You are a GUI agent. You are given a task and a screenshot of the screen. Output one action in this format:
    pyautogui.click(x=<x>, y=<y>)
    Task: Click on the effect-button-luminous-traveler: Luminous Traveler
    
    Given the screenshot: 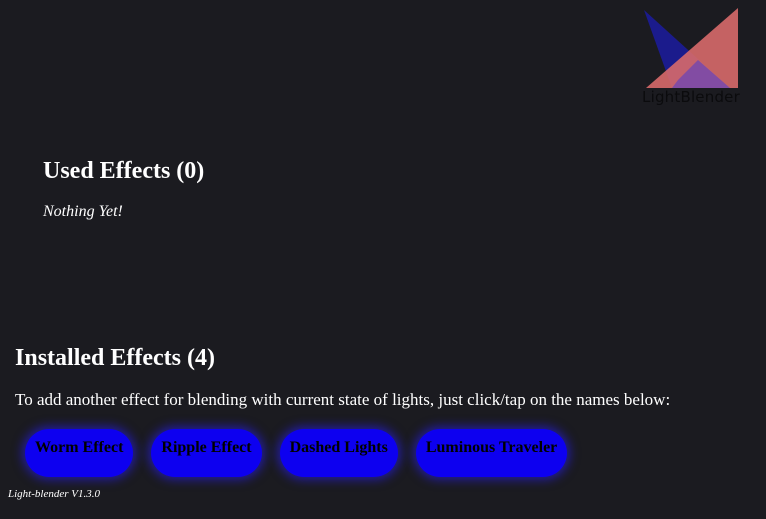 What is the action you would take?
    pyautogui.click(x=491, y=453)
    